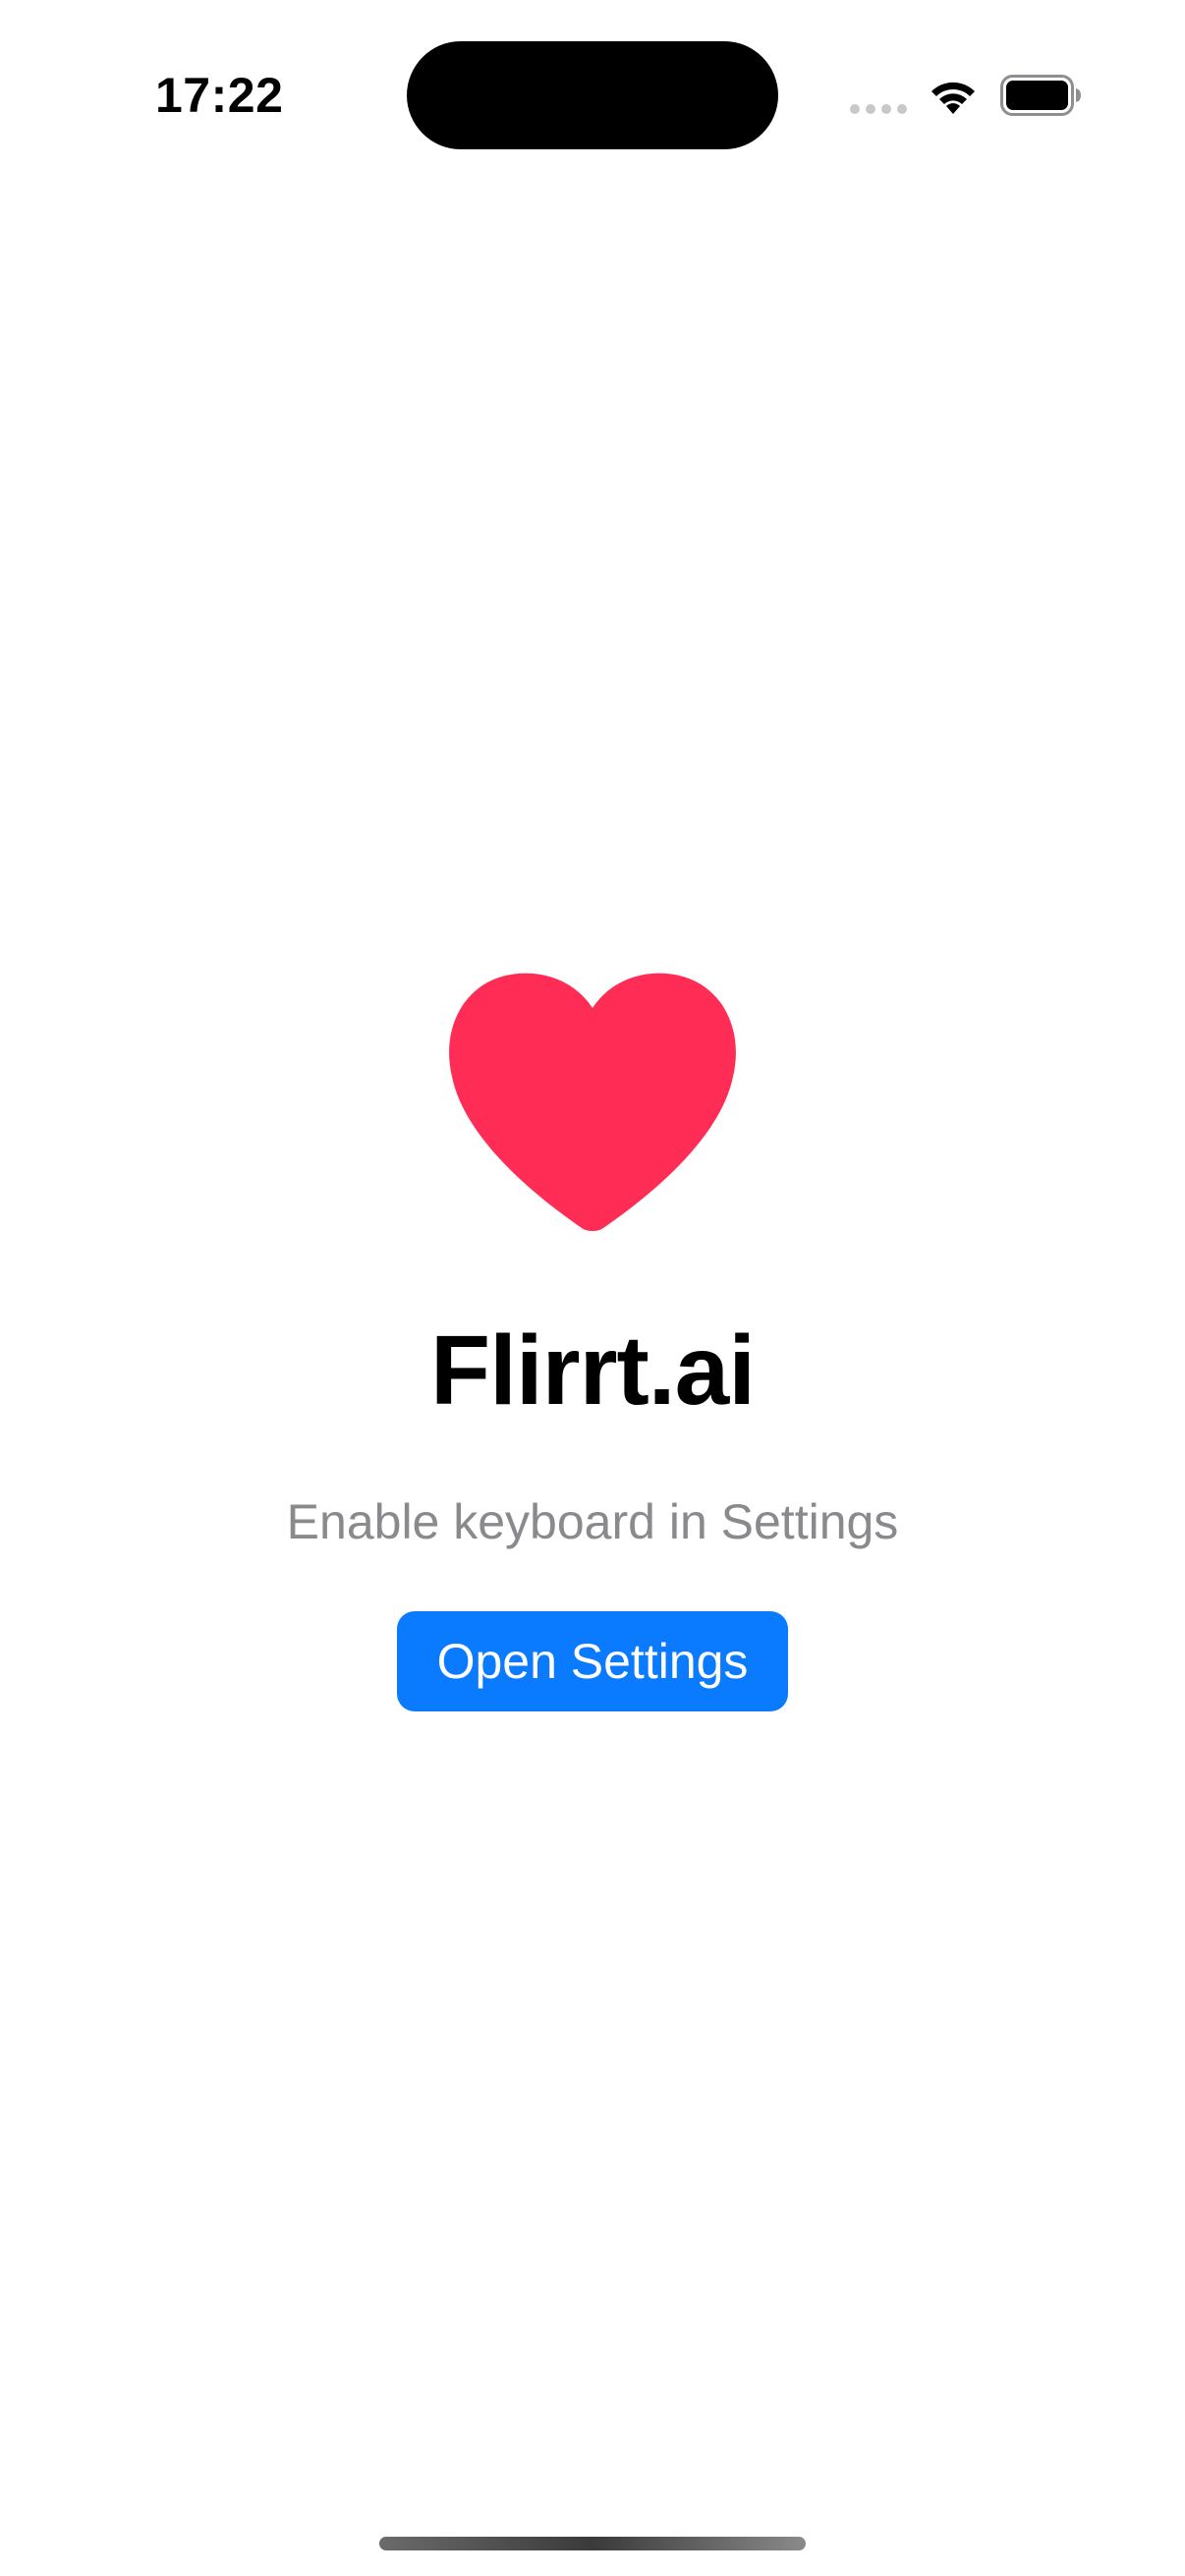 This screenshot has height=2576, width=1185. I want to click on heart-icon, so click(592, 1102).